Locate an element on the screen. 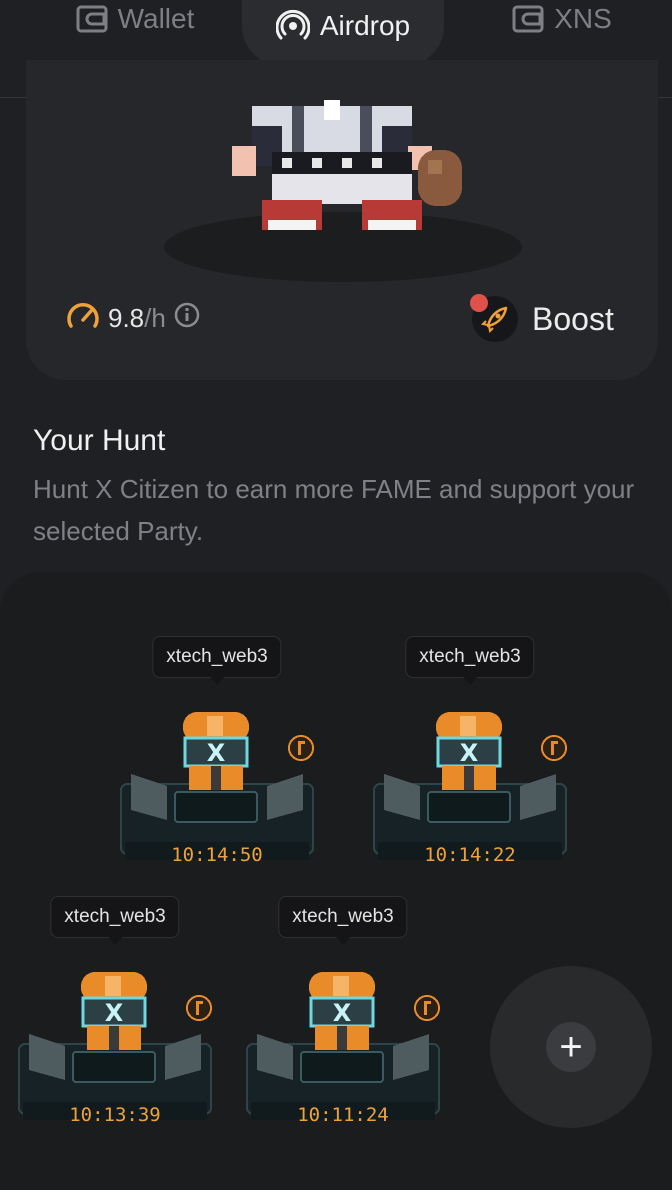 Image resolution: width=672 pixels, height=1190 pixels. hunter-slot: xtech_web3 X 10:11:24 is located at coordinates (343, 1016).